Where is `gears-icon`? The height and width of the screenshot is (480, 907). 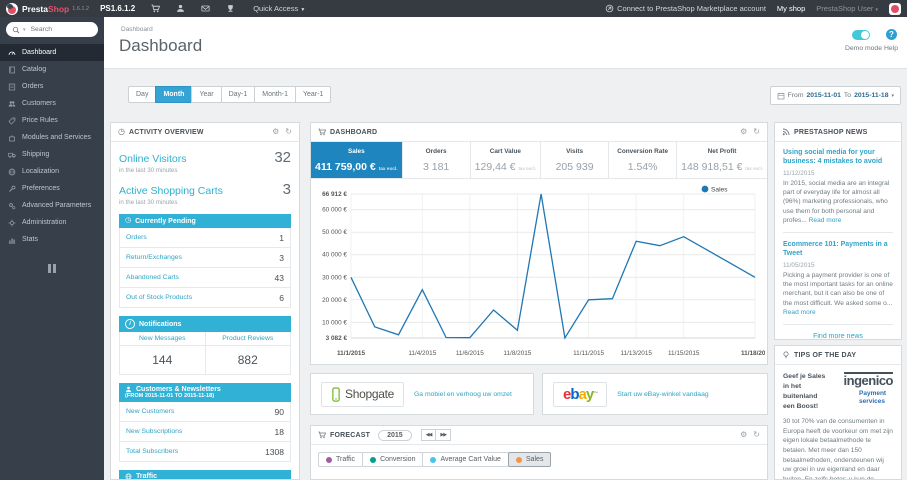
gears-icon is located at coordinates (12, 206).